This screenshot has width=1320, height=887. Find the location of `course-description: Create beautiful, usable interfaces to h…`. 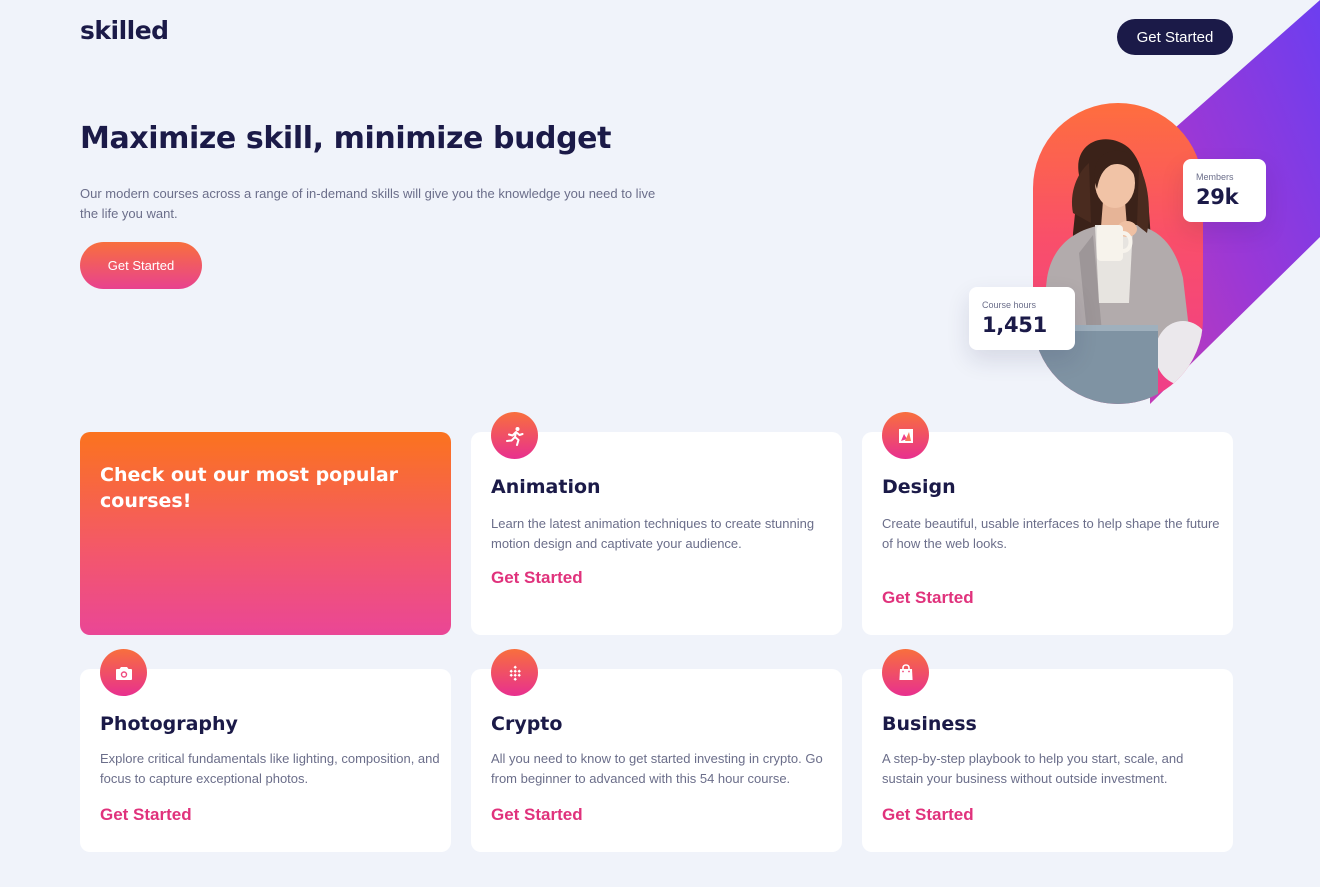

course-description: Create beautiful, usable interfaces to h… is located at coordinates (1051, 533).